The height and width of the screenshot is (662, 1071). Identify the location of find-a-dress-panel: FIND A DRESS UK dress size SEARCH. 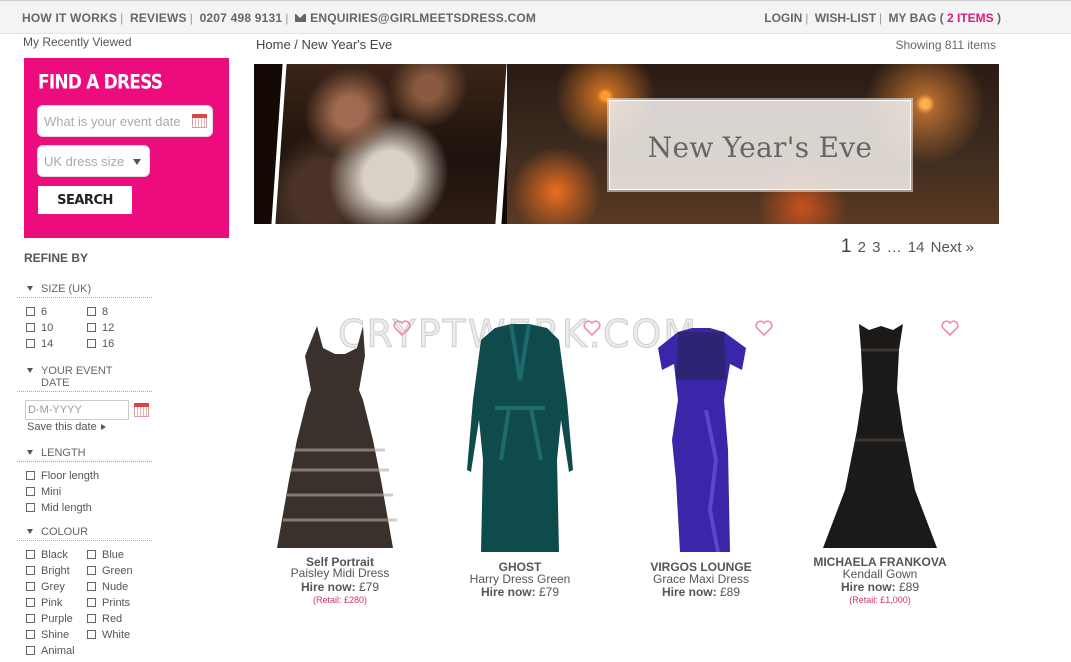
(126, 148).